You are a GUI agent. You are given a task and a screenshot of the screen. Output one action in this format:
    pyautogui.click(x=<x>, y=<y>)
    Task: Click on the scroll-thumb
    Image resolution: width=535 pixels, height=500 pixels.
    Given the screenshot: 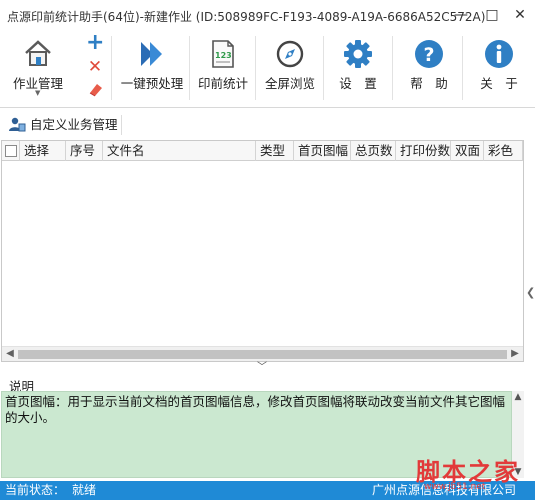 What is the action you would take?
    pyautogui.click(x=262, y=354)
    